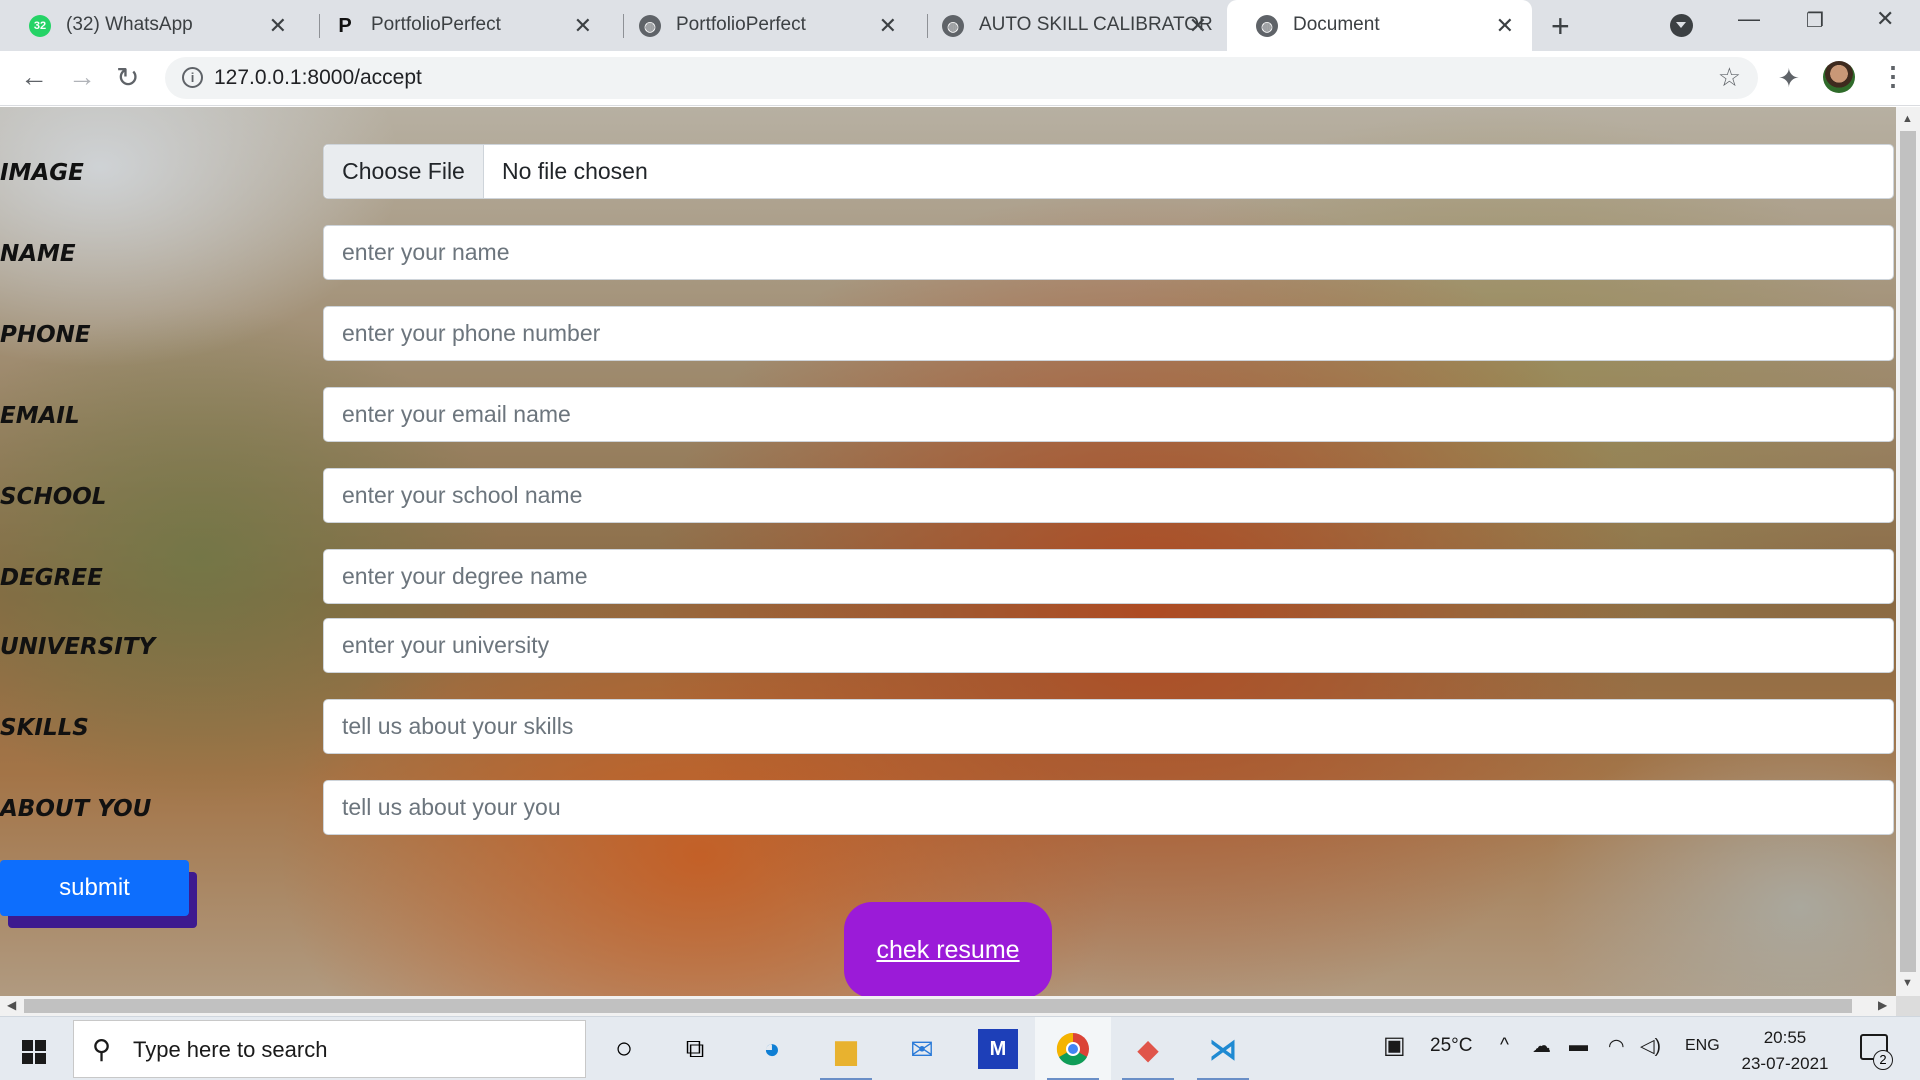  I want to click on chrome-logo, so click(1072, 1049).